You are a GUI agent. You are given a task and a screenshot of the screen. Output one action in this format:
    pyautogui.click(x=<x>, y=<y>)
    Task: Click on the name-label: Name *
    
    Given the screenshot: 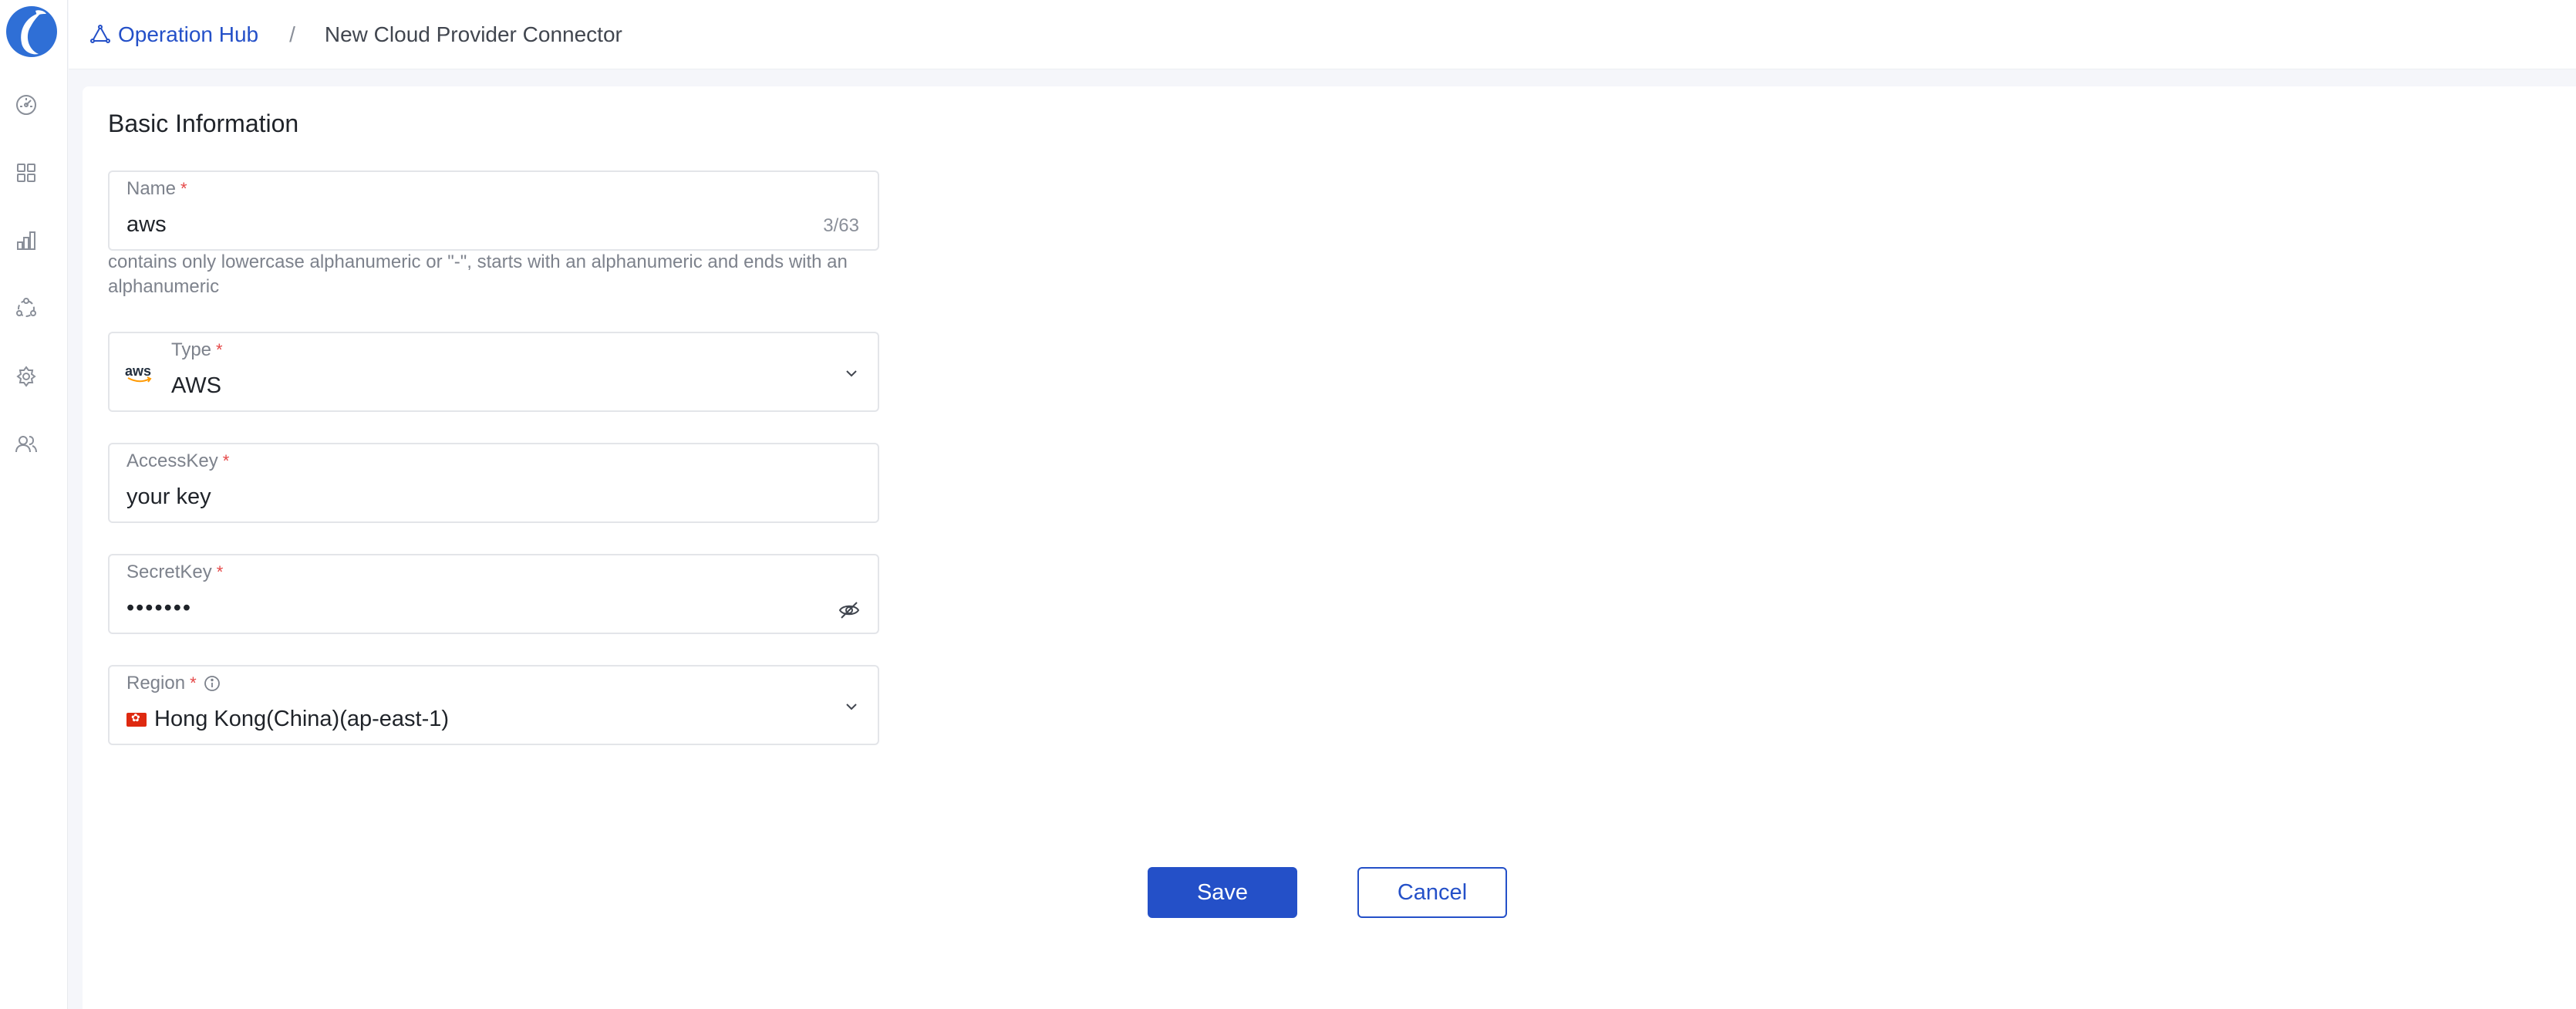 What is the action you would take?
    pyautogui.click(x=156, y=189)
    